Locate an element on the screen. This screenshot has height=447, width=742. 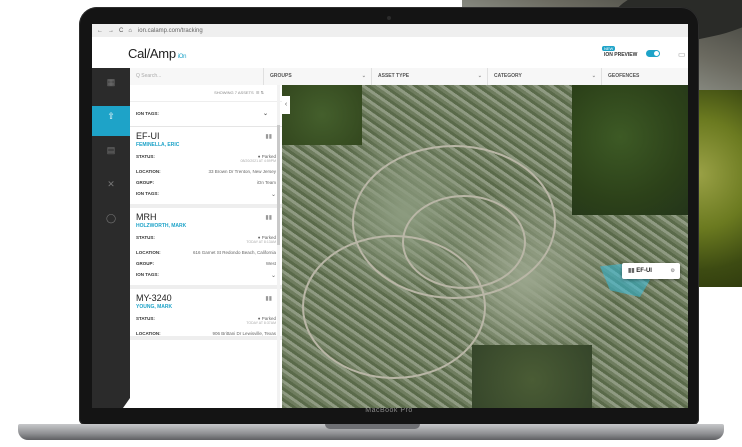
status-time: 08/20/2021 AT 4:59PM is located at coordinates (258, 161).